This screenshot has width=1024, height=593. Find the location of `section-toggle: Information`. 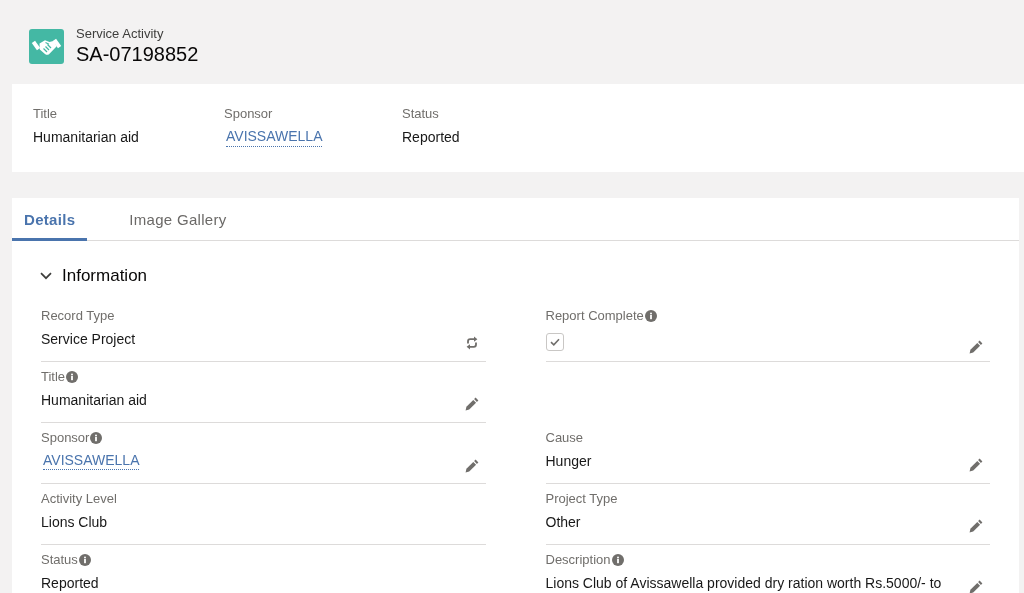

section-toggle: Information is located at coordinates (94, 276).